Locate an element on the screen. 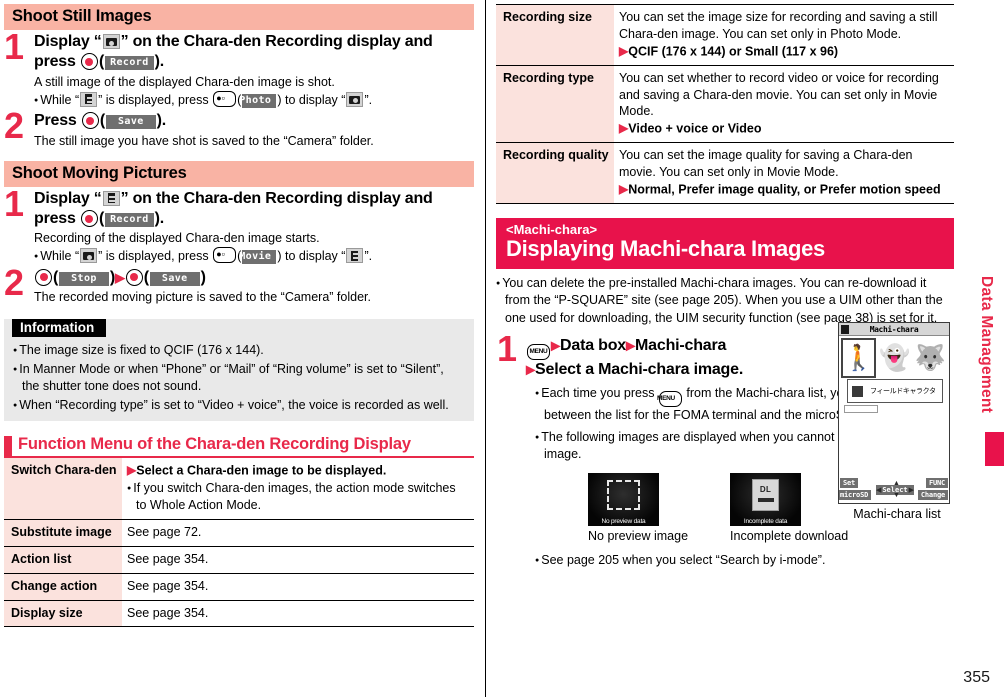 The height and width of the screenshot is (697, 1004). side-tab-marker is located at coordinates (994, 449).